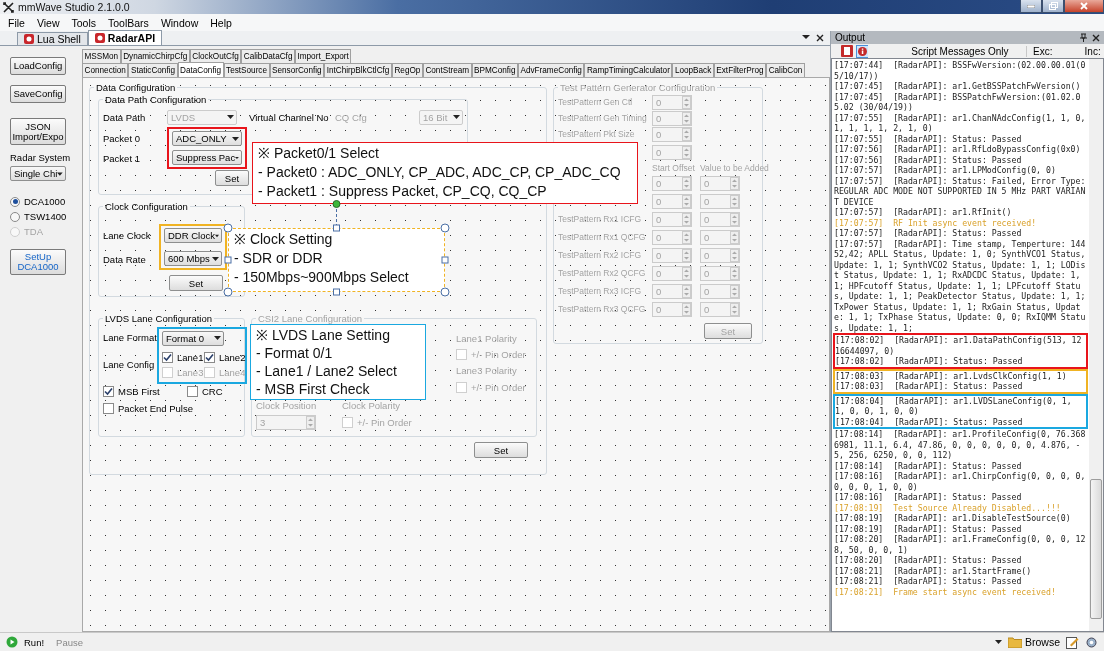 Image resolution: width=1104 pixels, height=651 pixels. Describe the element at coordinates (52, 38) in the screenshot. I see `document-tab: Lua Shell` at that location.